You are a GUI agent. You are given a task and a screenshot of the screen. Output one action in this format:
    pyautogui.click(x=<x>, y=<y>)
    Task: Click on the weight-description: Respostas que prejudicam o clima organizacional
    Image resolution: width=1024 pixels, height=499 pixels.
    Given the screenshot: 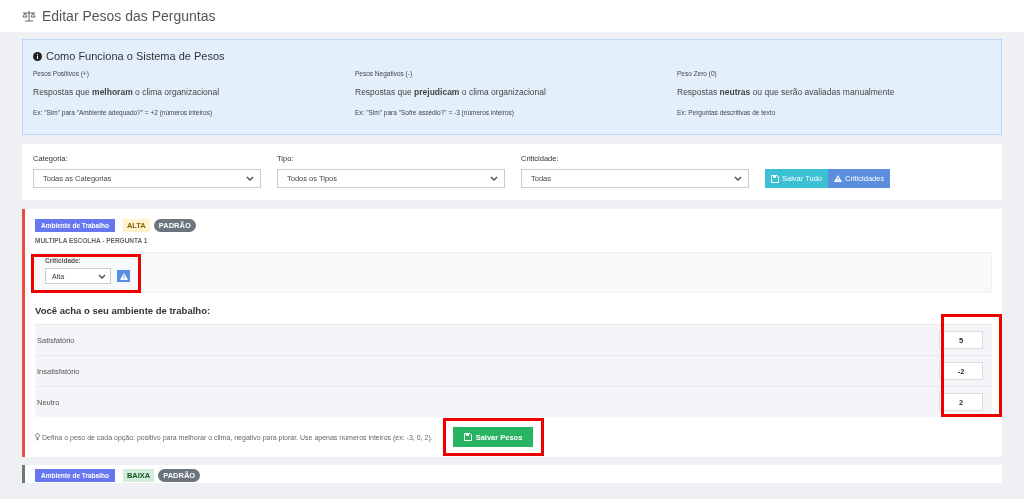 What is the action you would take?
    pyautogui.click(x=451, y=92)
    